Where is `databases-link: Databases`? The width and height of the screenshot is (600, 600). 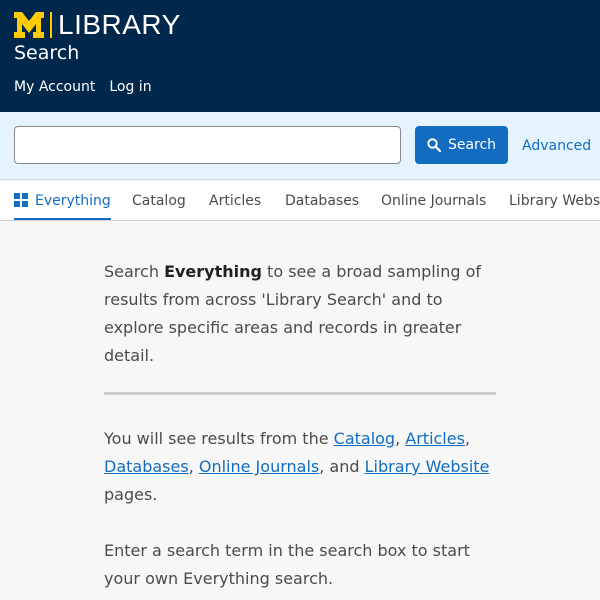 databases-link: Databases is located at coordinates (146, 466).